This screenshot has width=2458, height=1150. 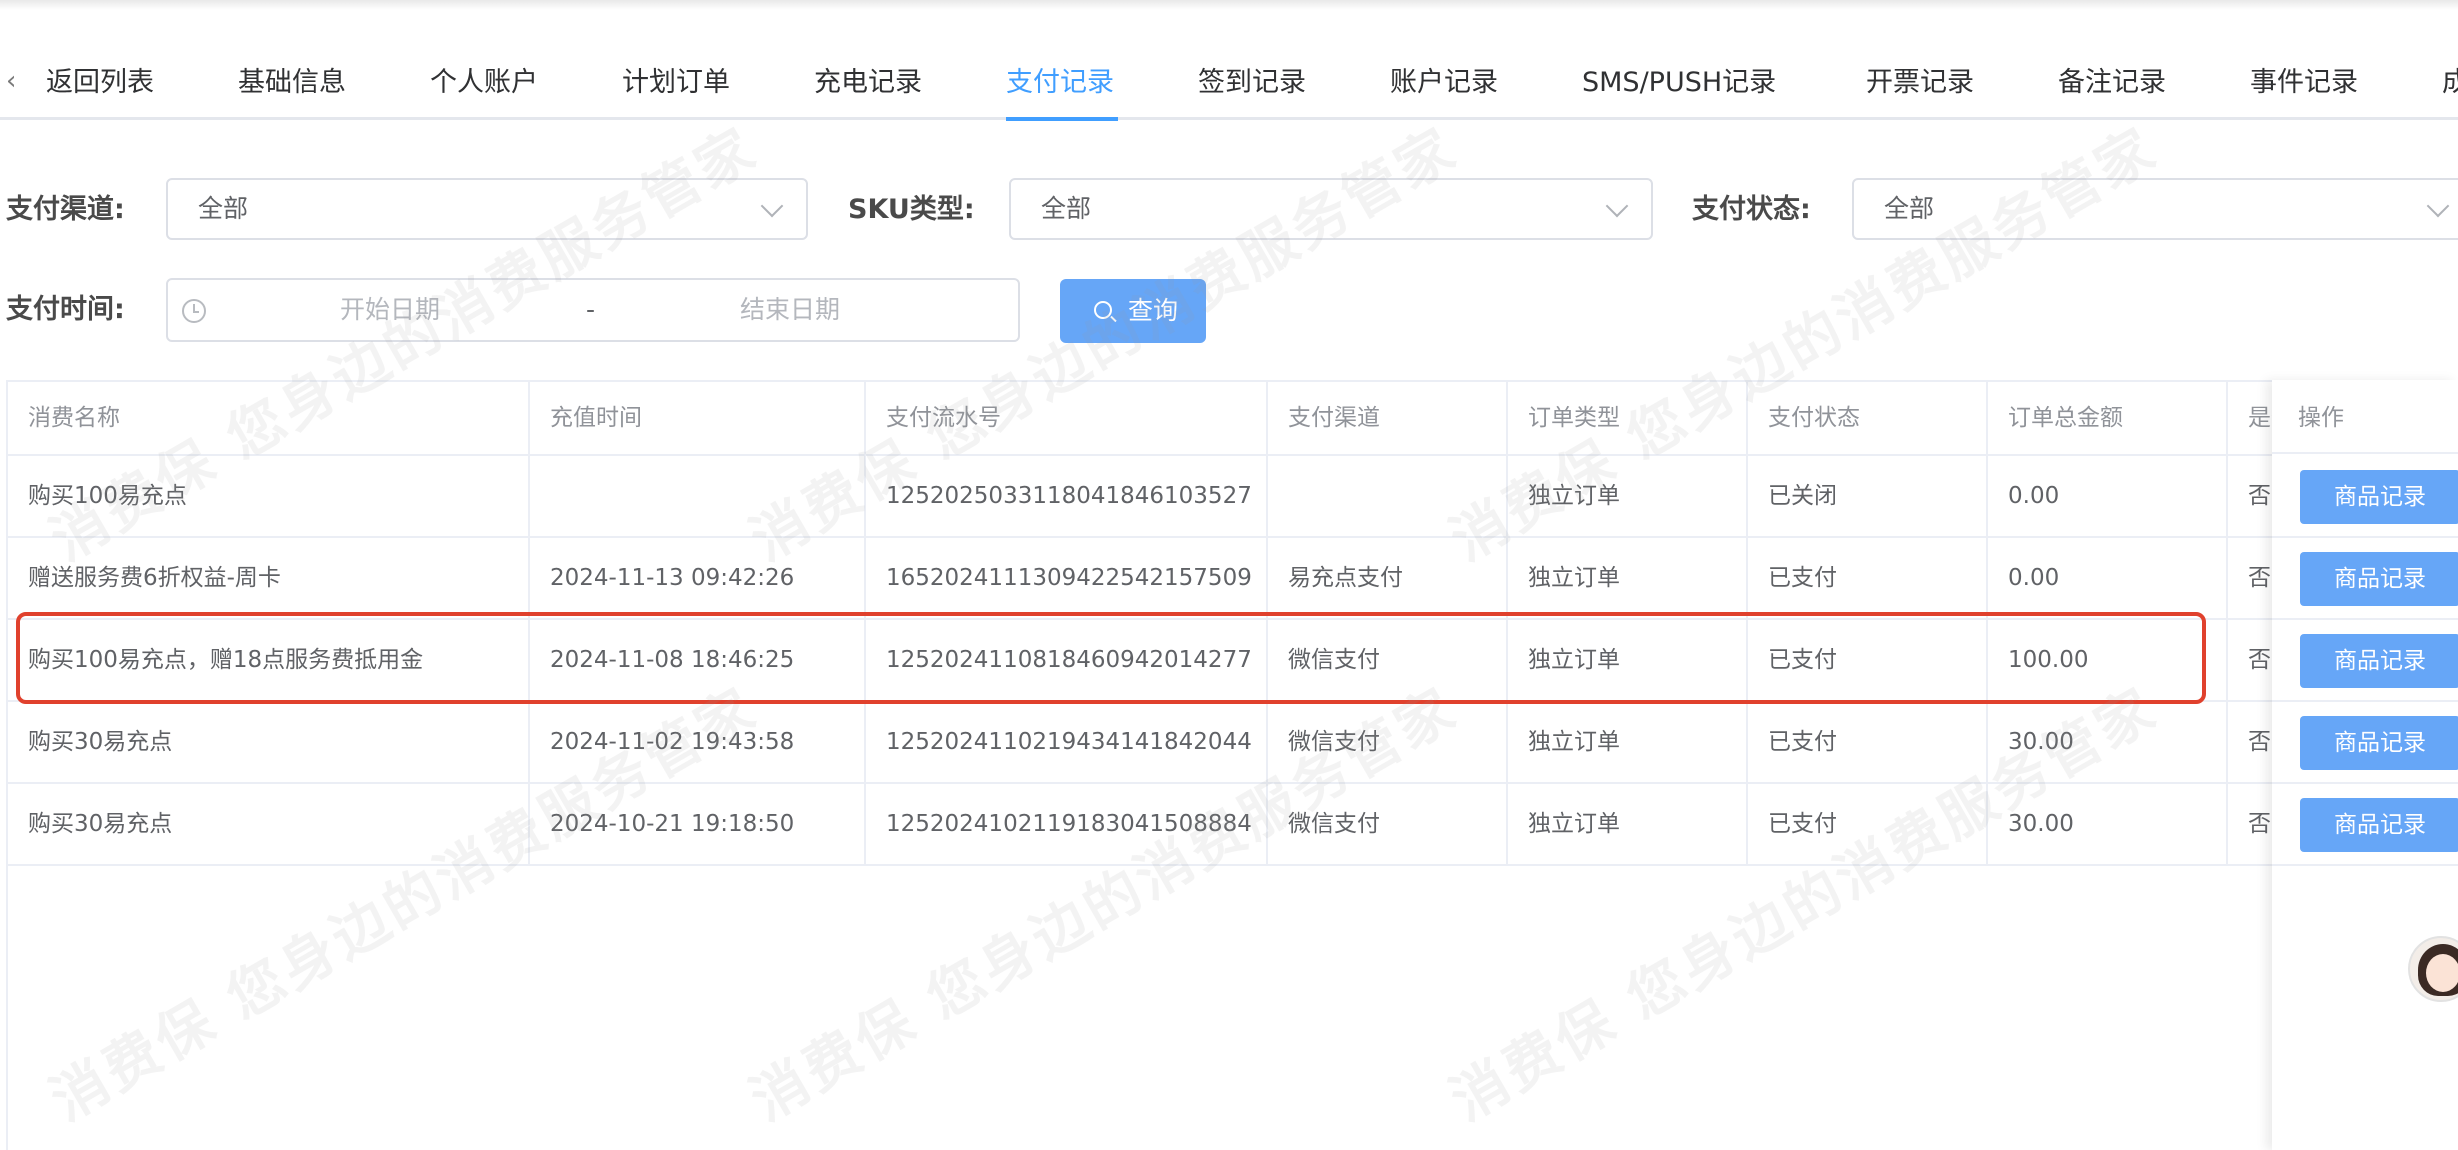 What do you see at coordinates (1388, 418) in the screenshot?
I see `header-pay-channel: 支付渠道` at bounding box center [1388, 418].